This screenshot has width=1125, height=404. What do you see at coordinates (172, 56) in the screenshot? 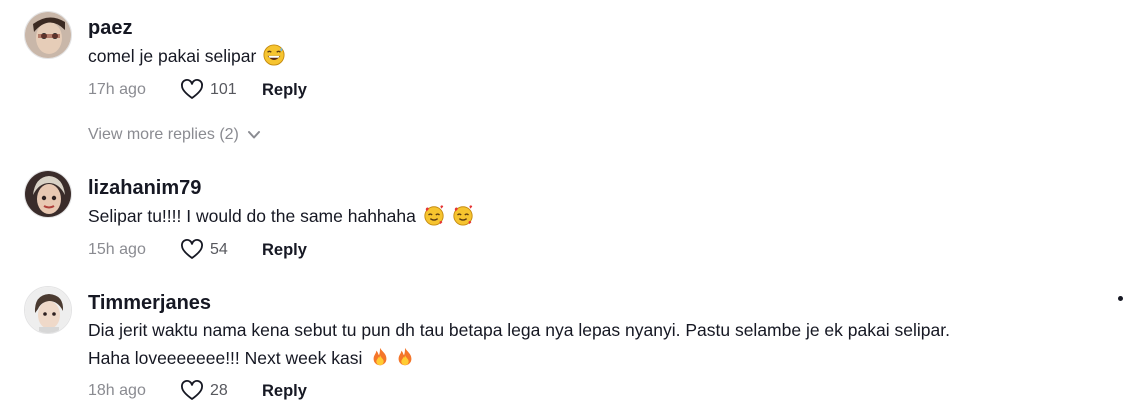
I see `comment-text-content: comel je pakai selipar` at bounding box center [172, 56].